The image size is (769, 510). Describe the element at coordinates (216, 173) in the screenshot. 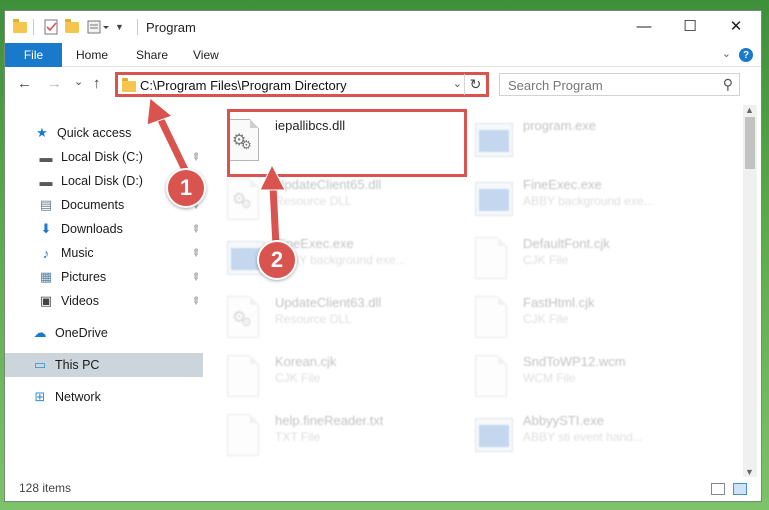

I see `annotation-arrows` at that location.